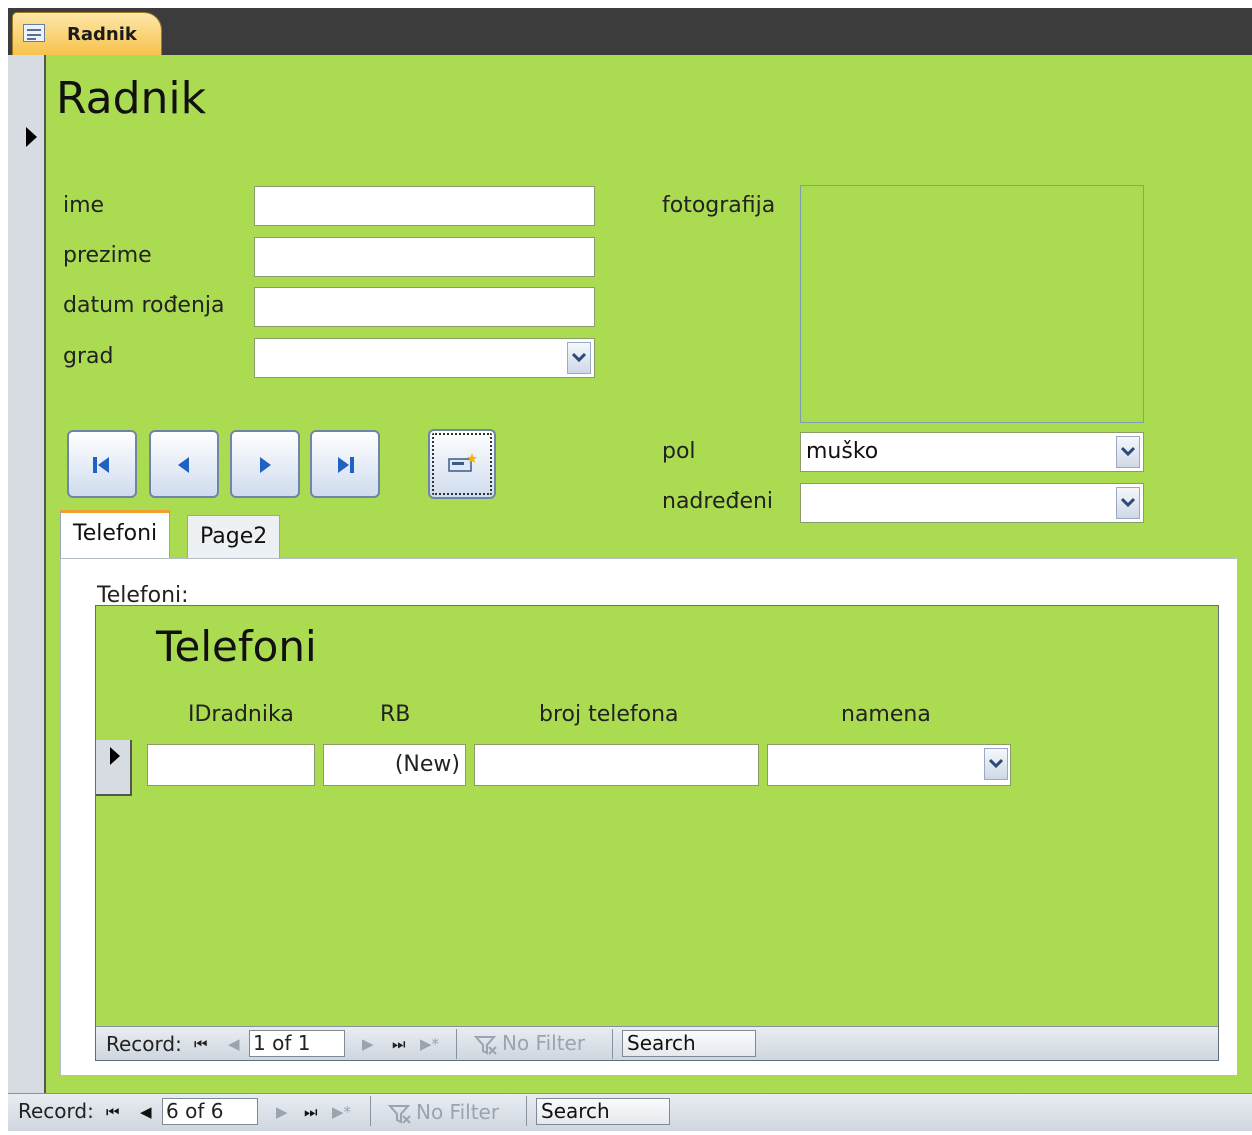 The image size is (1252, 1135). What do you see at coordinates (107, 255) in the screenshot?
I see `prezime-label: prezime` at bounding box center [107, 255].